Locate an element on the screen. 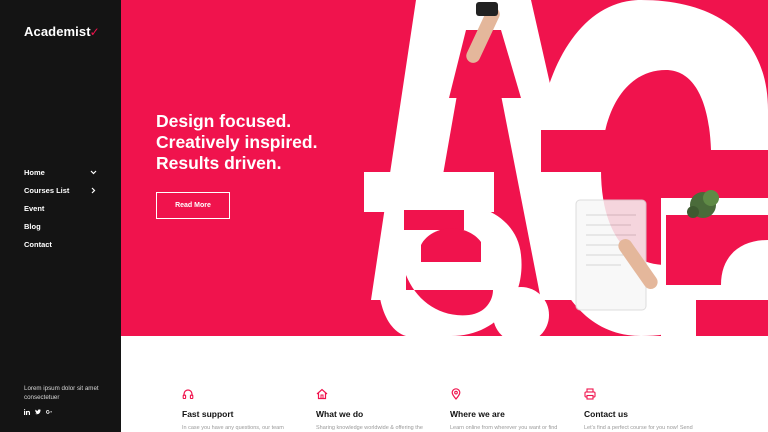 The image size is (768, 432). headline-line: Creatively inspired. is located at coordinates (237, 142).